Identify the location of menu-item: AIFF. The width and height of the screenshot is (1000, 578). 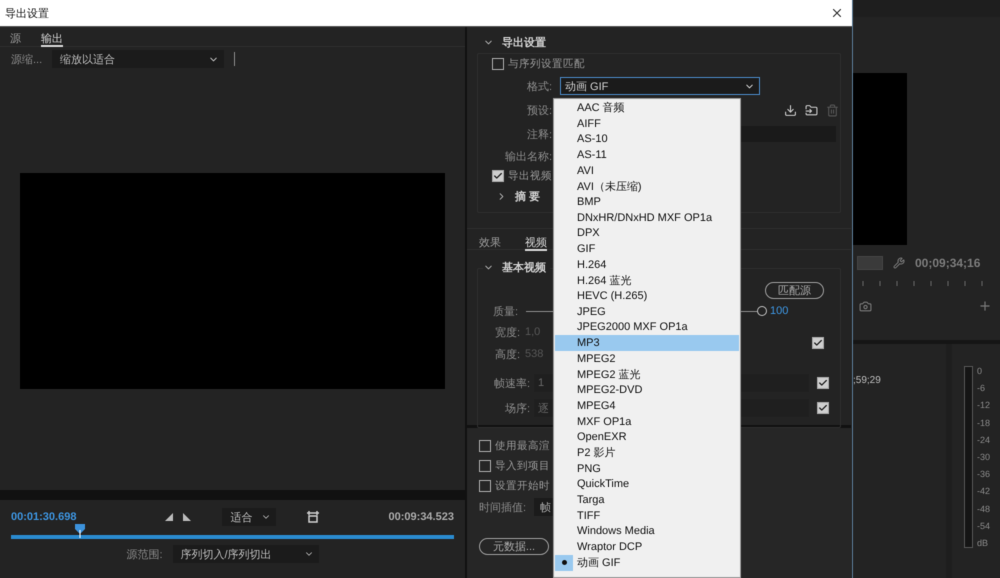
(647, 124).